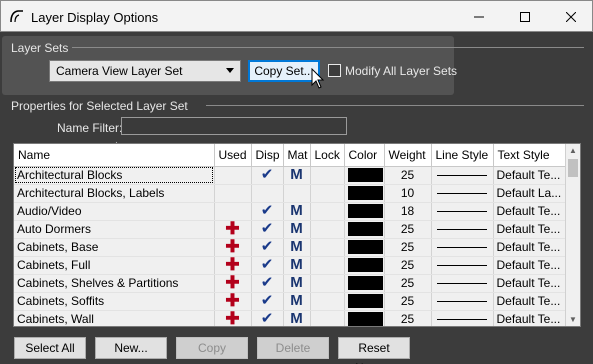 The height and width of the screenshot is (364, 593). What do you see at coordinates (114, 211) in the screenshot?
I see `layer-name-cell: Audio/Video` at bounding box center [114, 211].